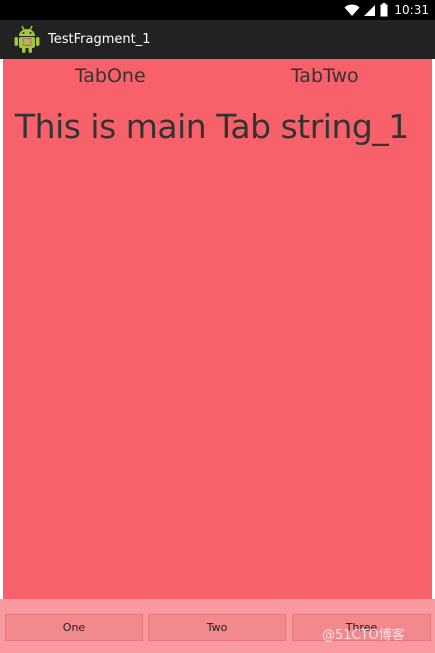 Image resolution: width=435 pixels, height=653 pixels. What do you see at coordinates (27, 39) in the screenshot?
I see `android-icon` at bounding box center [27, 39].